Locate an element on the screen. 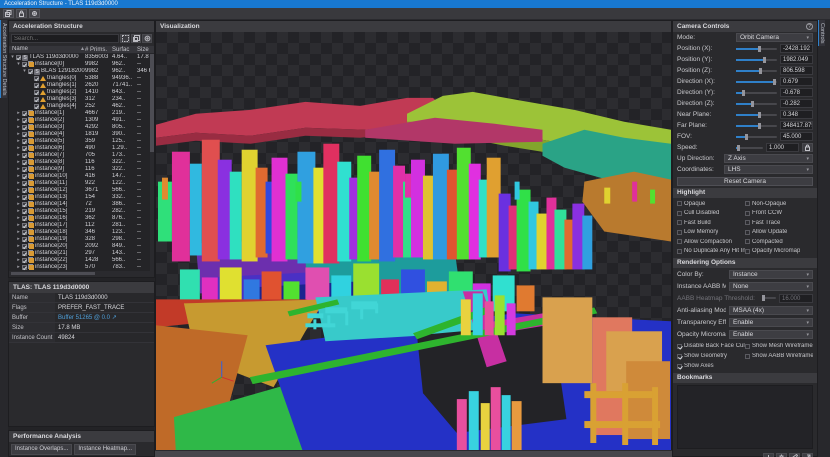 The image size is (830, 457). tree-row: triangles[4] 252 462.. -- is located at coordinates (81, 106).